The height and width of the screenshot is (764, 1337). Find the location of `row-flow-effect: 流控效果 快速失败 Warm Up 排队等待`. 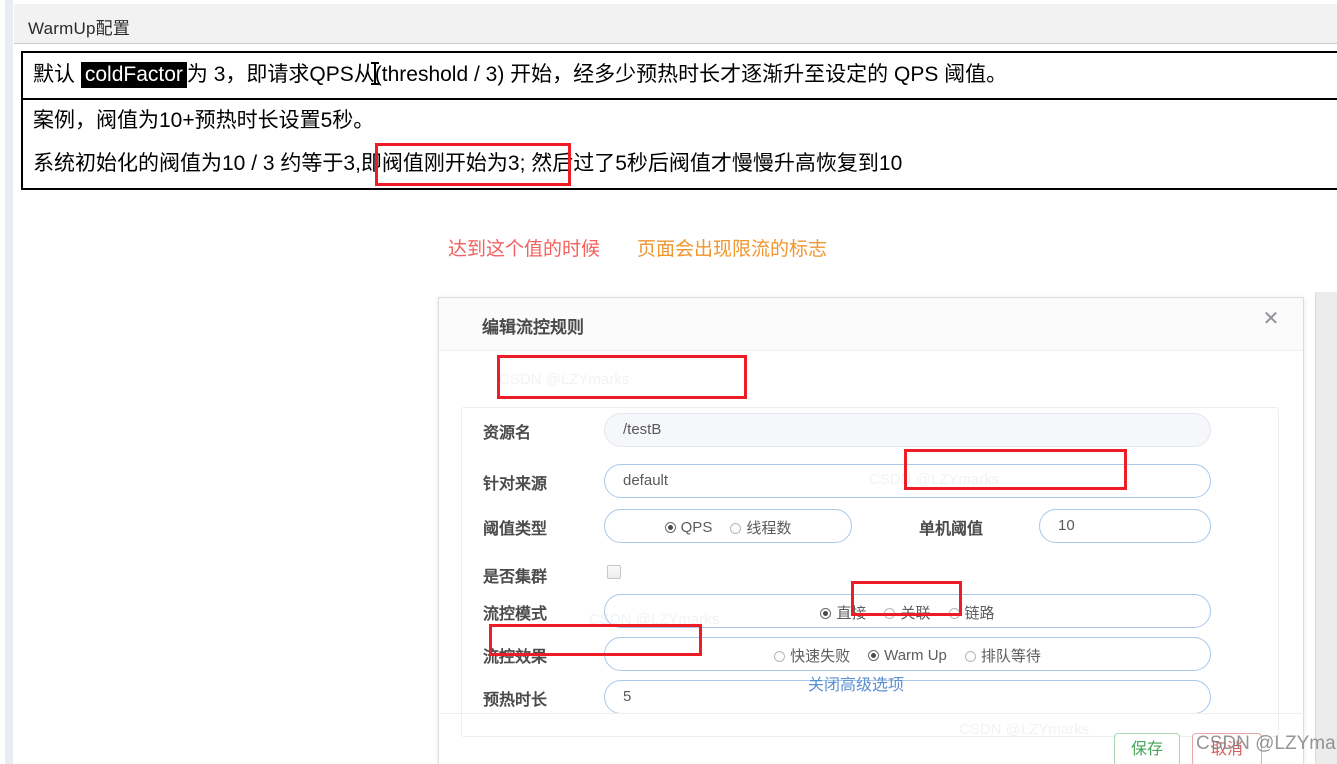

row-flow-effect: 流控效果 快速失败 Warm Up 排队等待 is located at coordinates (871, 654).